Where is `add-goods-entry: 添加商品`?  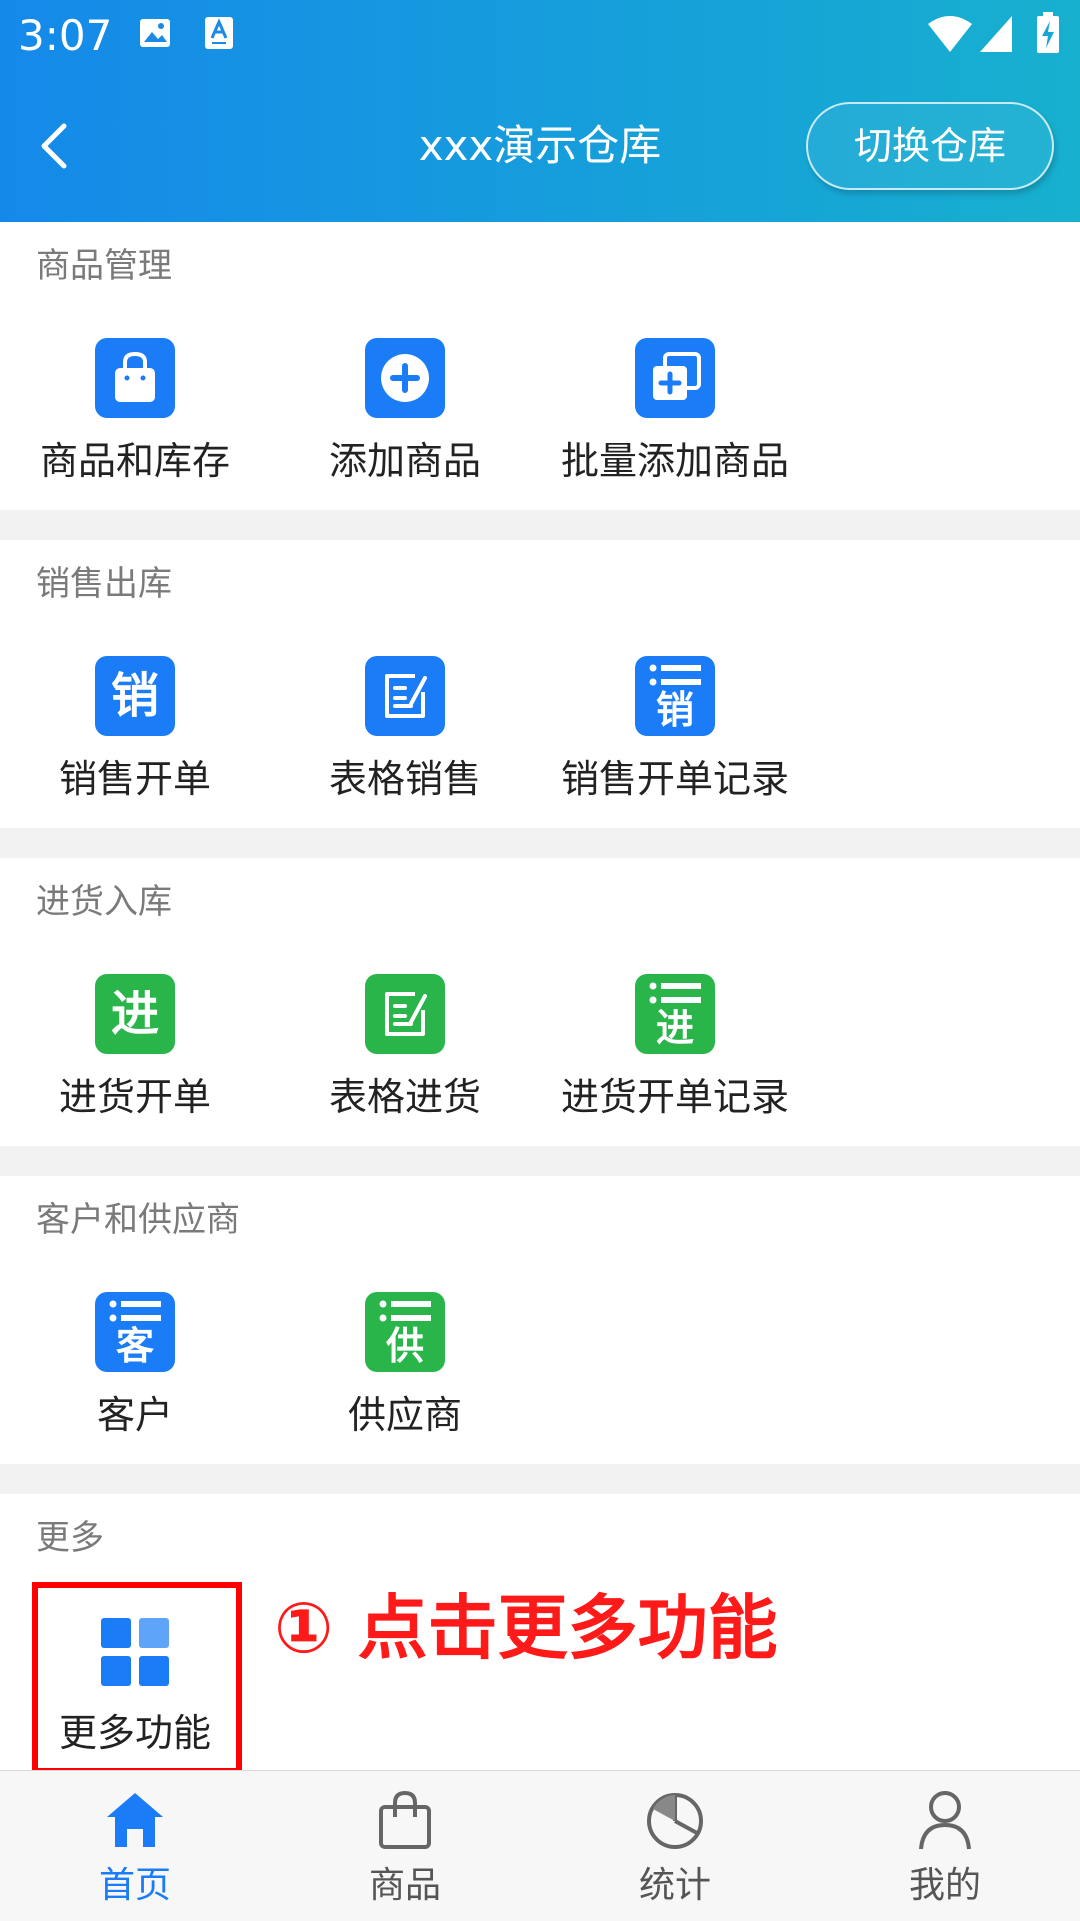 add-goods-entry: 添加商品 is located at coordinates (405, 366).